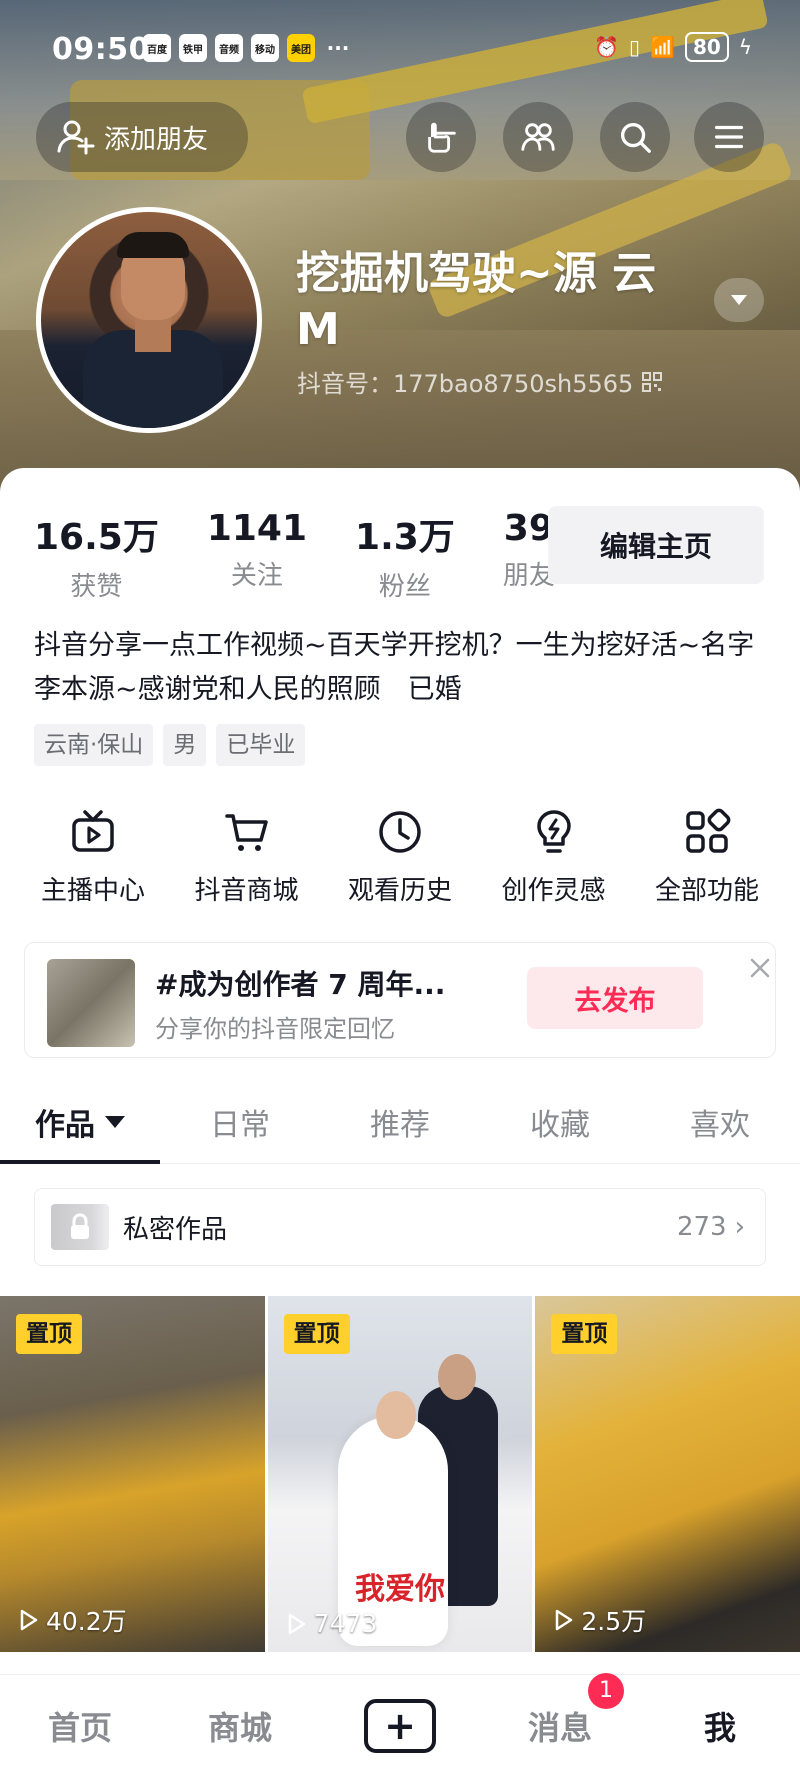 This screenshot has width=800, height=1776. I want to click on plus-icon: +, so click(400, 1725).